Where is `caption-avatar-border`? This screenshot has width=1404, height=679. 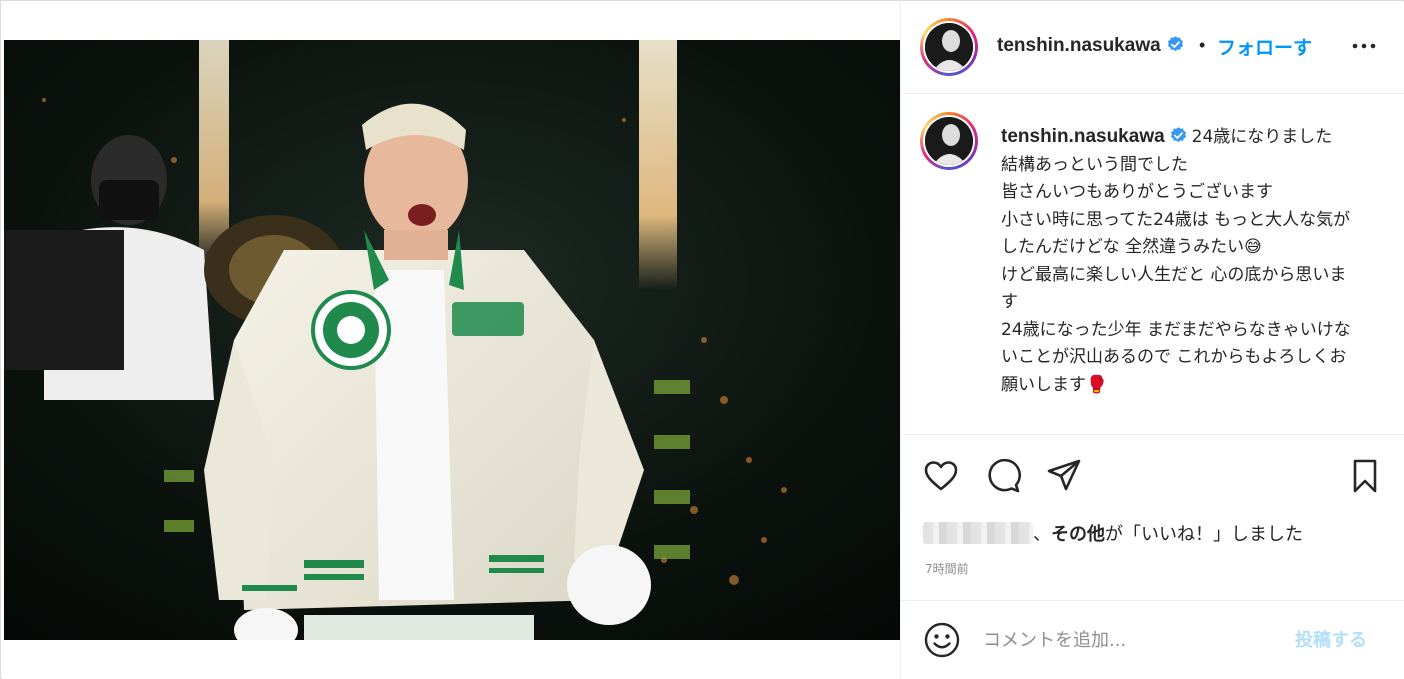 caption-avatar-border is located at coordinates (949, 141).